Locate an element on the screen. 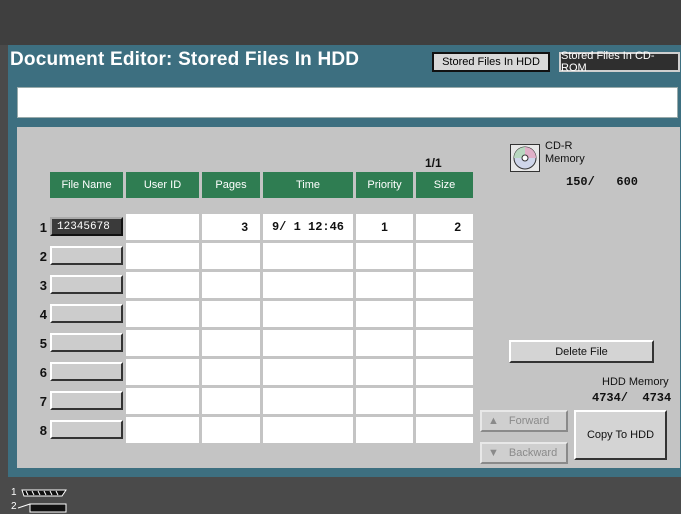 The width and height of the screenshot is (681, 514). table-row: 1 12345678 3 9/ 1 12:46 1 2 is located at coordinates (340, 227).